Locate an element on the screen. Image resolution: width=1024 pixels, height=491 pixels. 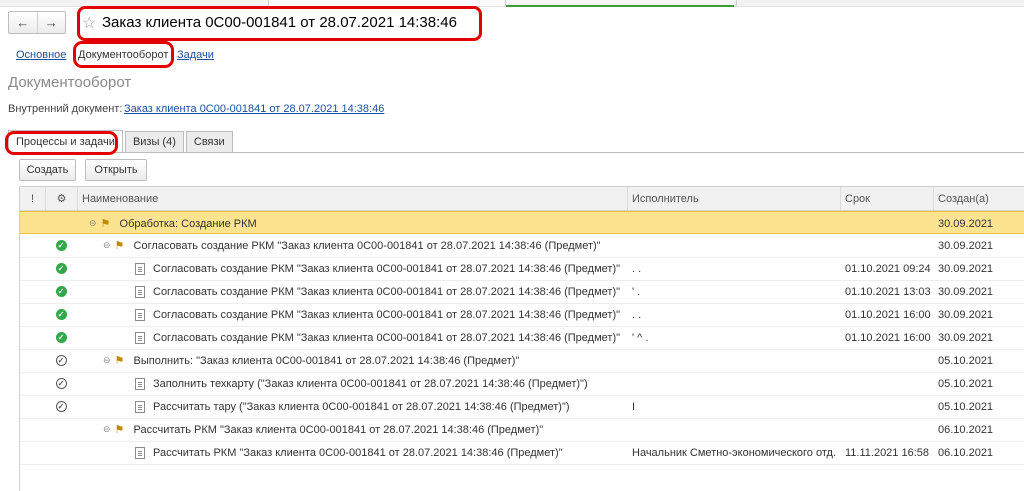
forward-arrow-icon: → is located at coordinates (52, 22).